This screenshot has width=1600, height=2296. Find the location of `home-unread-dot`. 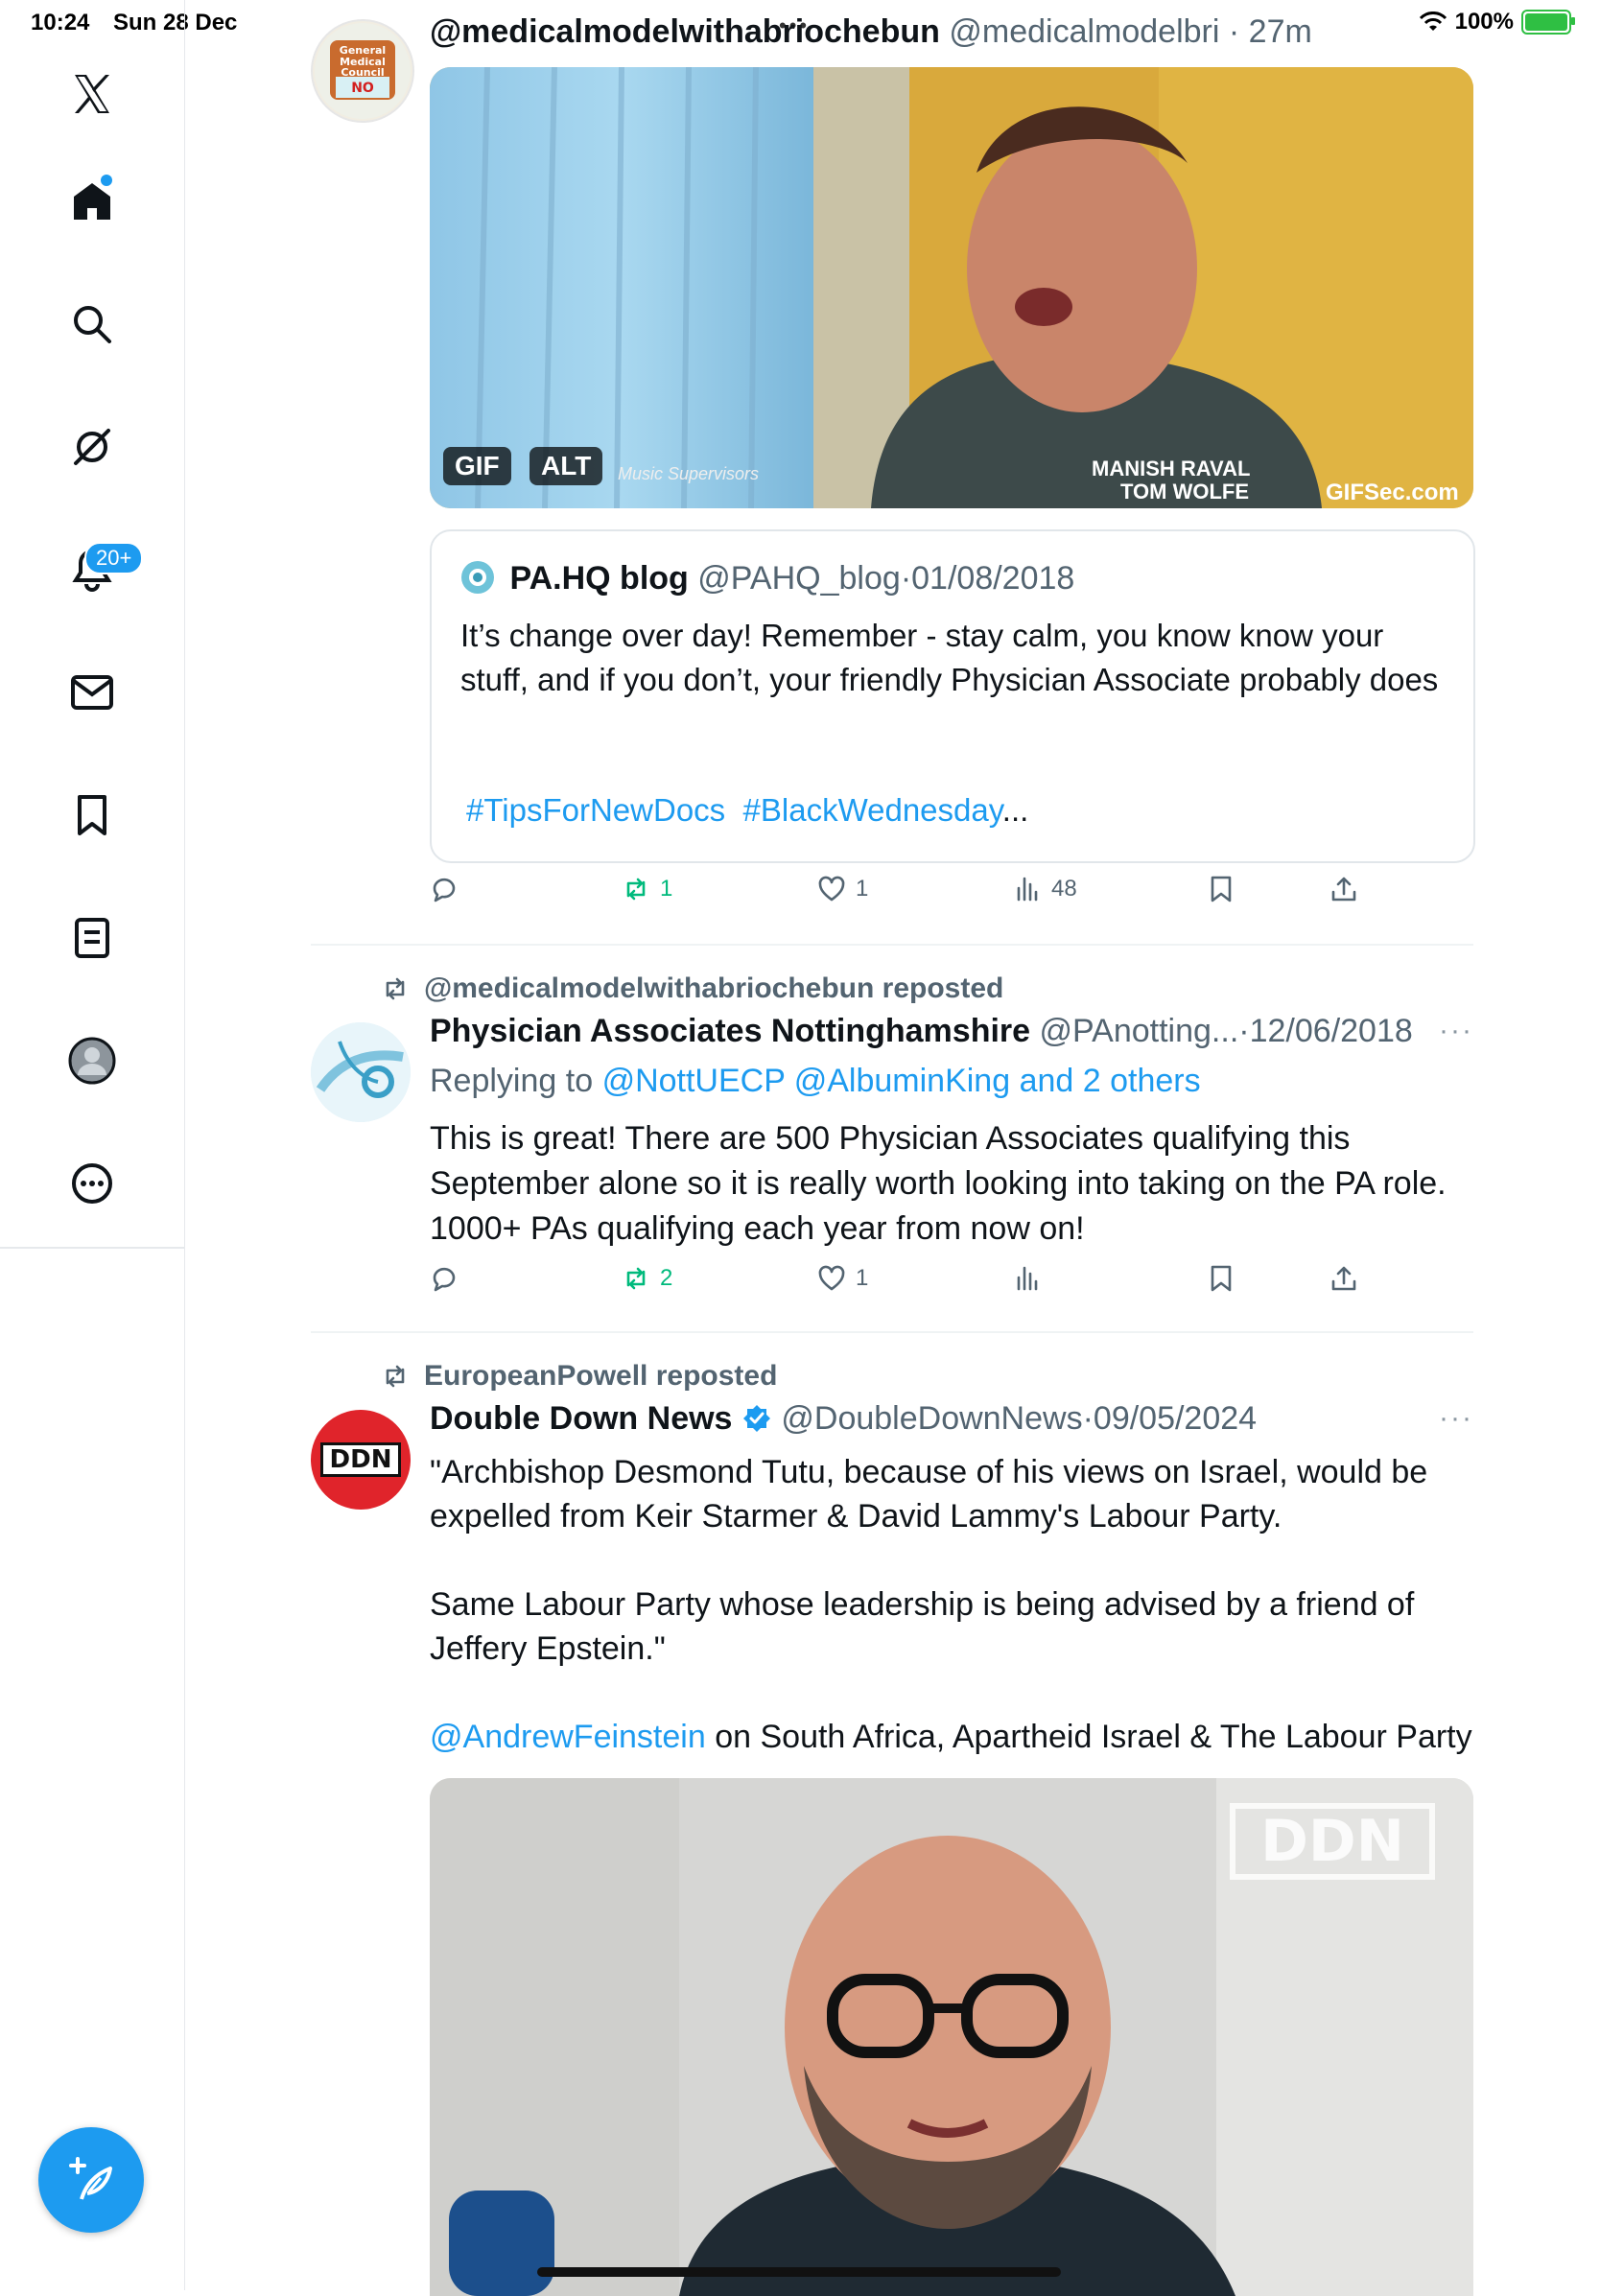

home-unread-dot is located at coordinates (107, 180).